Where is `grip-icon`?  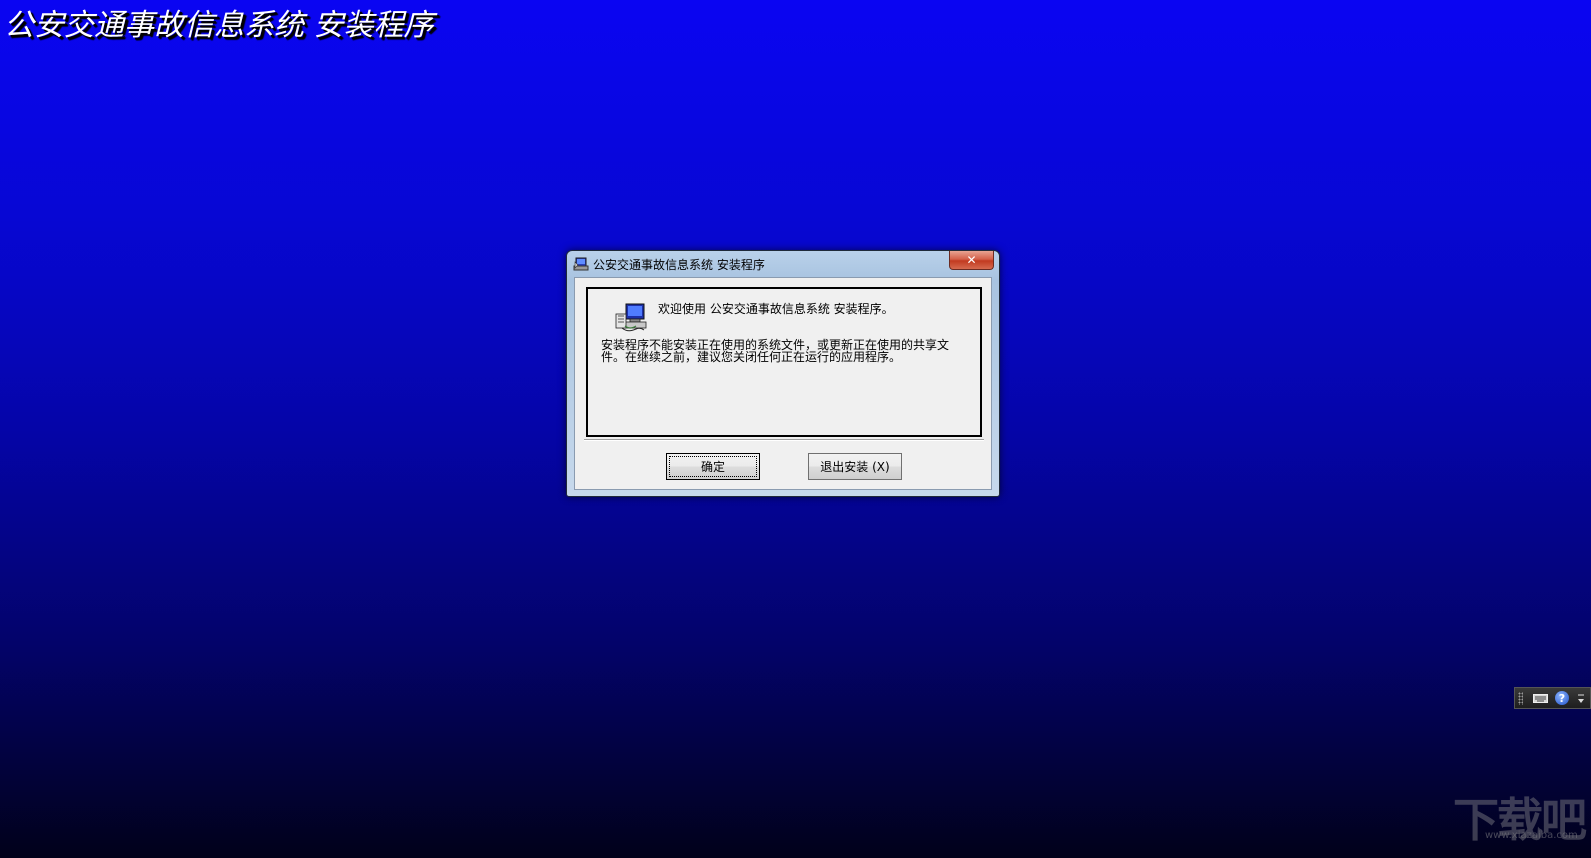
grip-icon is located at coordinates (1520, 698).